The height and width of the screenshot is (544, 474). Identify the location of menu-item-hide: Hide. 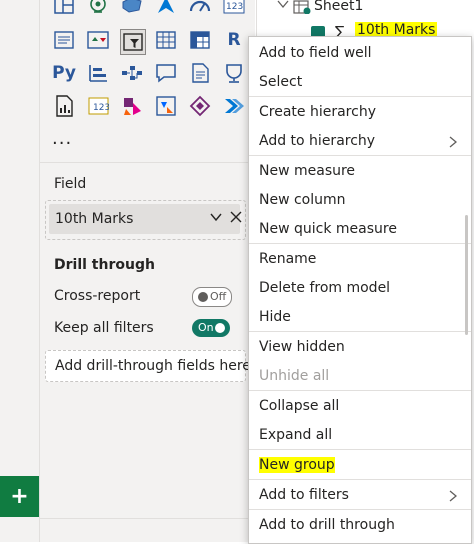
(360, 317).